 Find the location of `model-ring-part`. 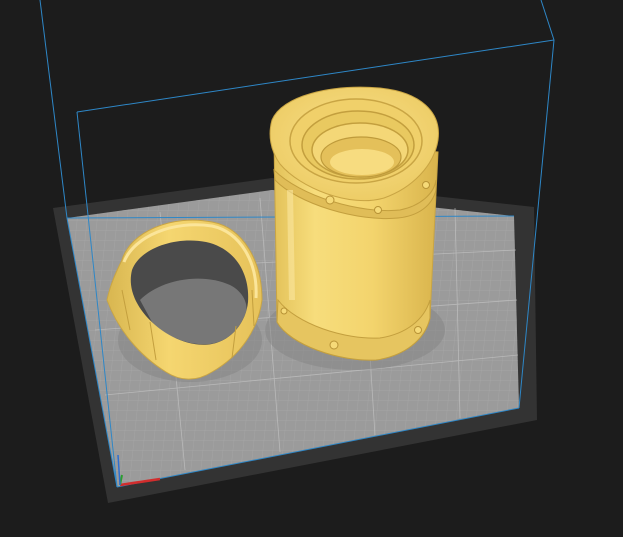

model-ring-part is located at coordinates (184, 300).